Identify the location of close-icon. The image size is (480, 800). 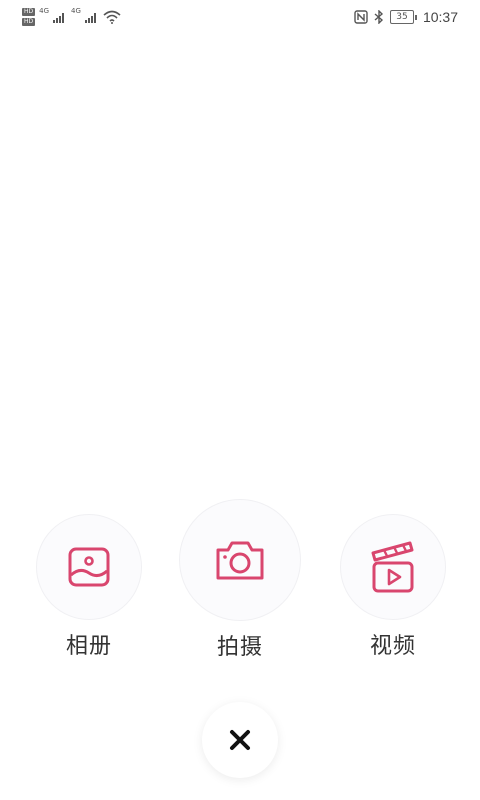
(240, 740).